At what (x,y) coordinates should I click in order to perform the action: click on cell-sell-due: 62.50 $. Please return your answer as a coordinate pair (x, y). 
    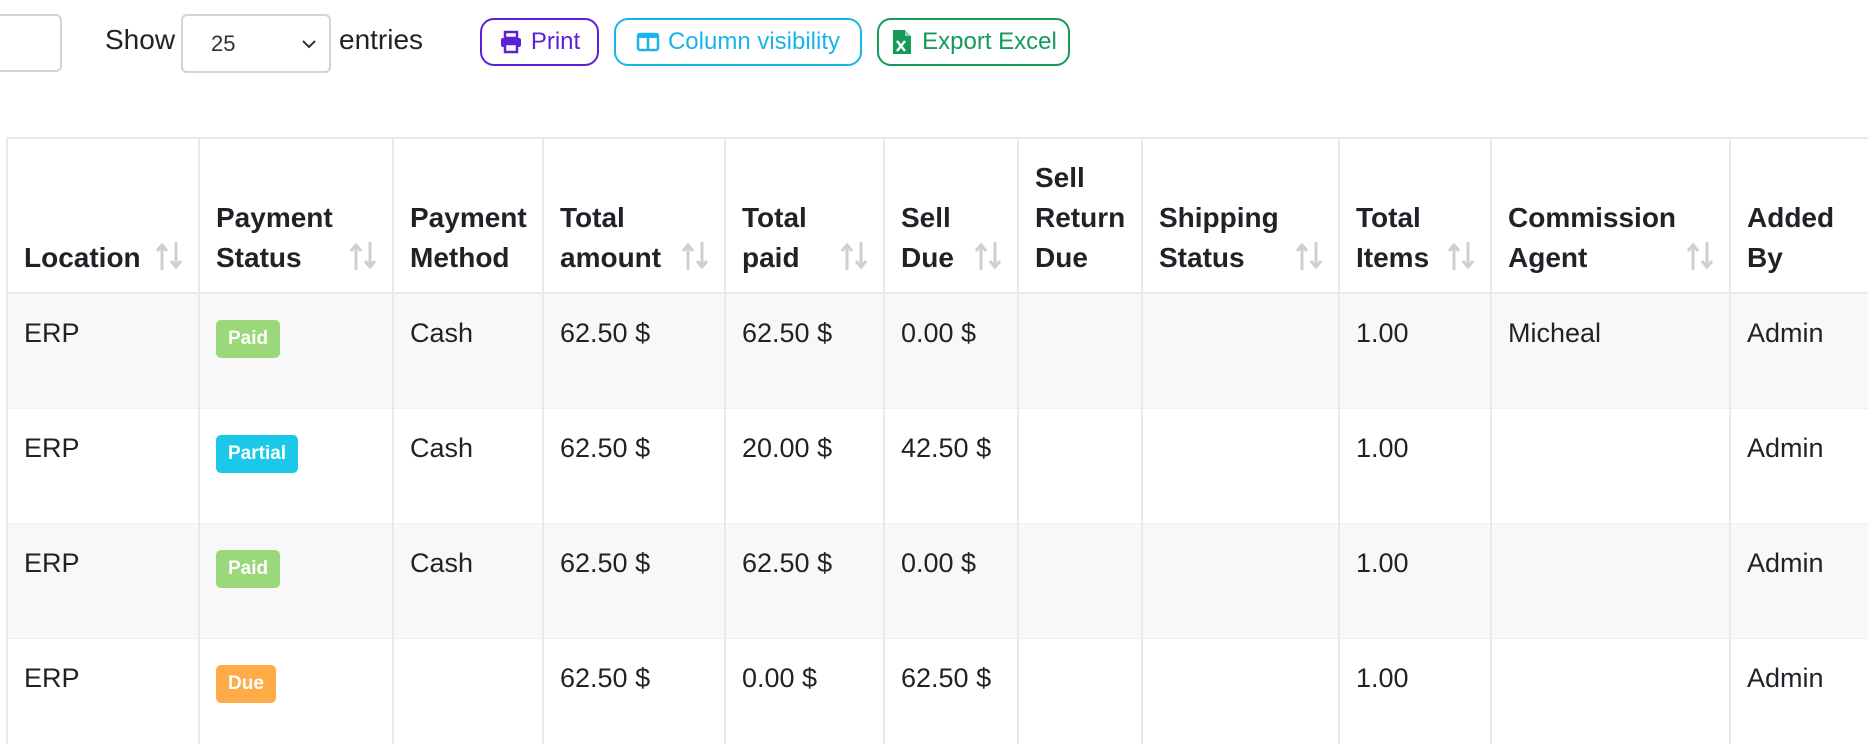
    Looking at the image, I should click on (950, 691).